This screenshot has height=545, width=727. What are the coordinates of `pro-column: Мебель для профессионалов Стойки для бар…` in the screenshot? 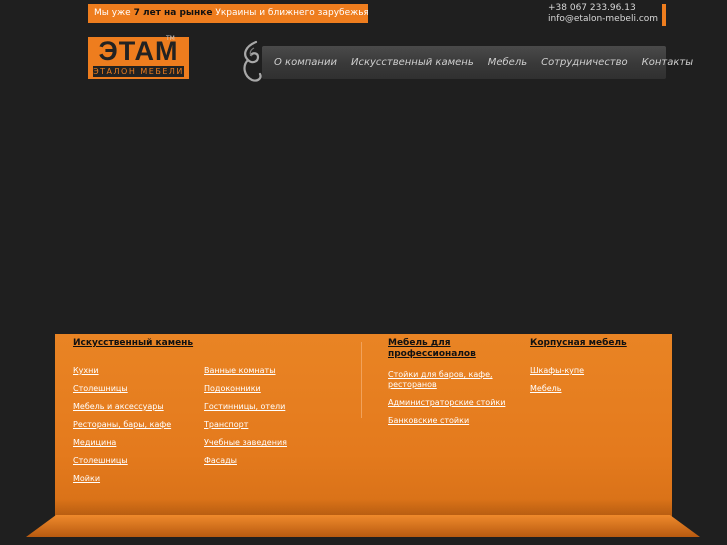 It's located at (450, 382).